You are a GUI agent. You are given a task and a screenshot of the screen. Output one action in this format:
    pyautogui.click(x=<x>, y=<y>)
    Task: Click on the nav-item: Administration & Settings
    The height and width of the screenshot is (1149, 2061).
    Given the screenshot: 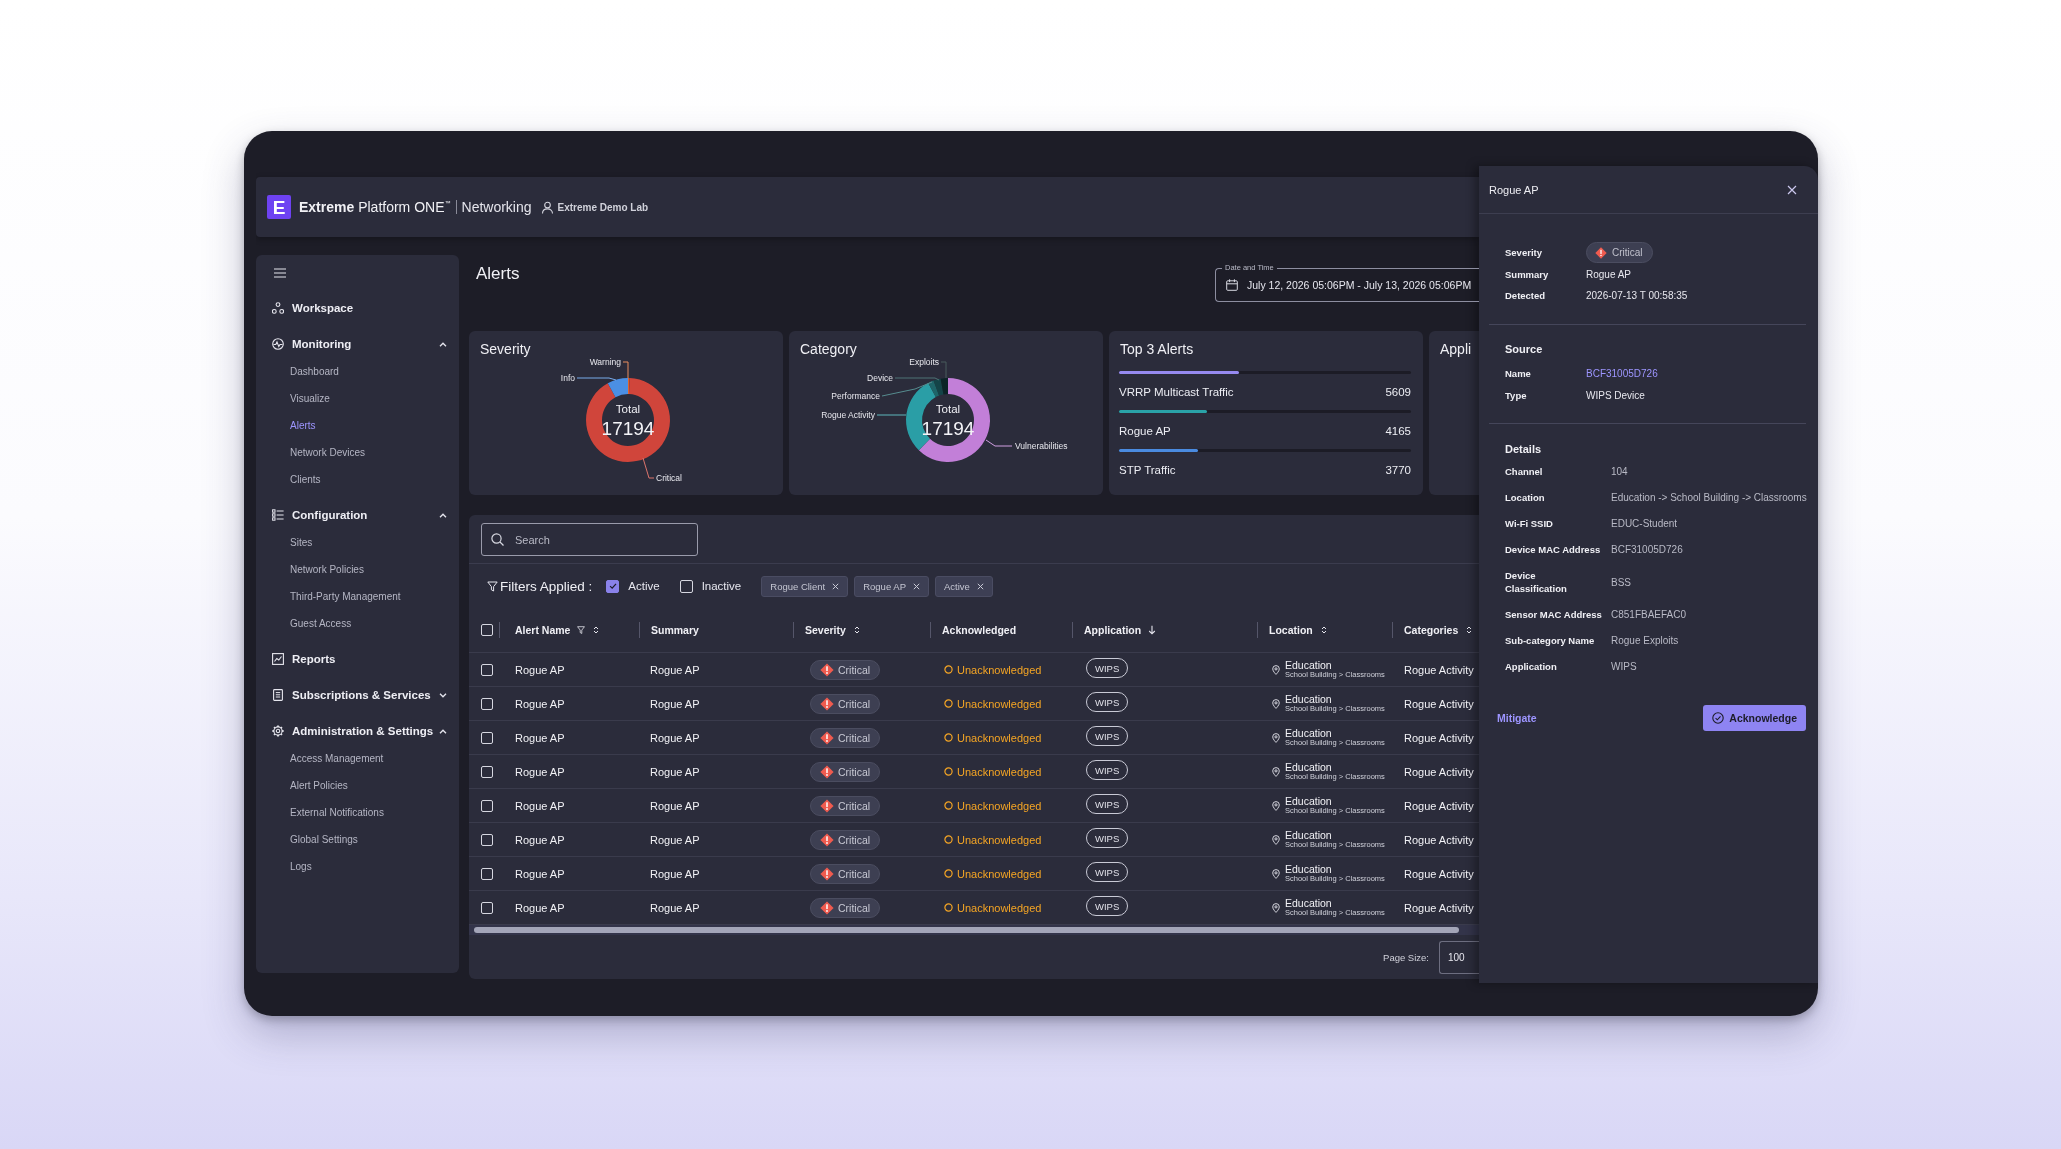 What is the action you would take?
    pyautogui.click(x=357, y=731)
    